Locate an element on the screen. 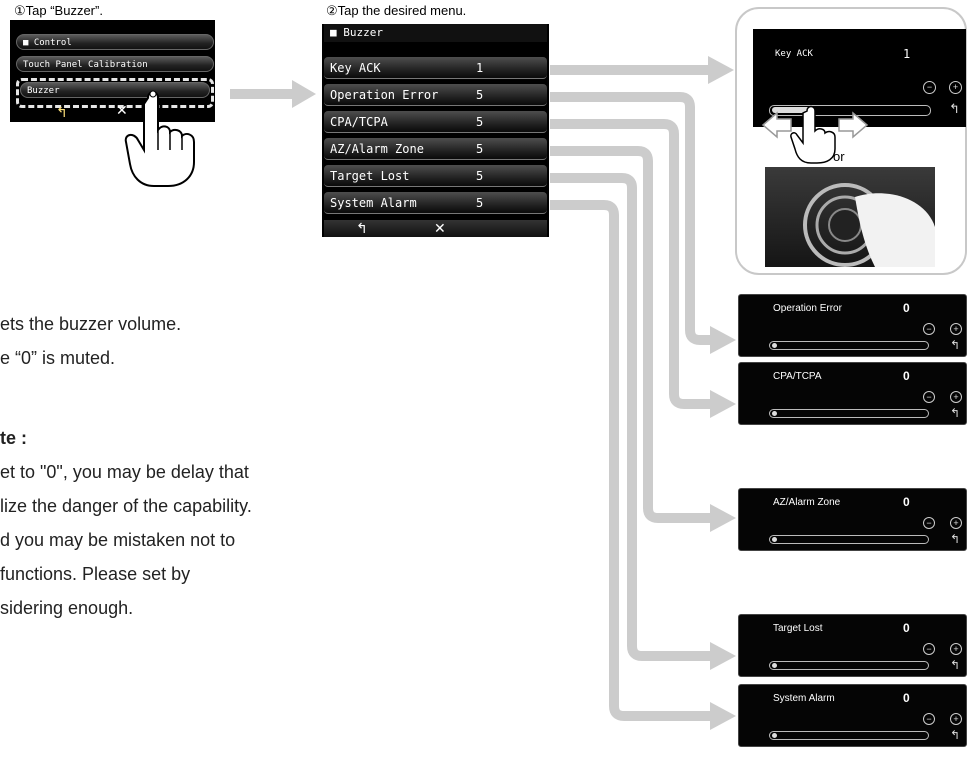 The height and width of the screenshot is (760, 969). dial-photo is located at coordinates (850, 217).